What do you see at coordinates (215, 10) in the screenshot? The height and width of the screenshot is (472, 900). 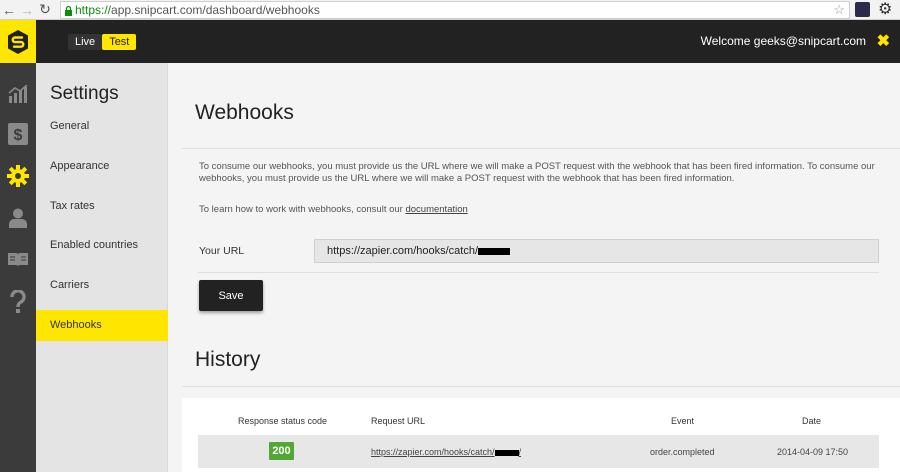 I see `url-text: app.snipcart.com/dashboard/webhooks` at bounding box center [215, 10].